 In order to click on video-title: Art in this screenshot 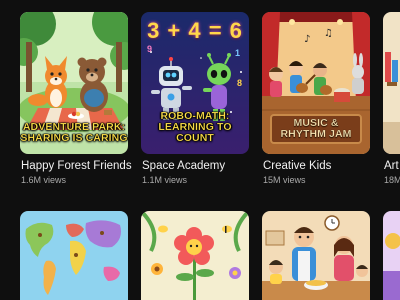, I will do `click(391, 166)`.